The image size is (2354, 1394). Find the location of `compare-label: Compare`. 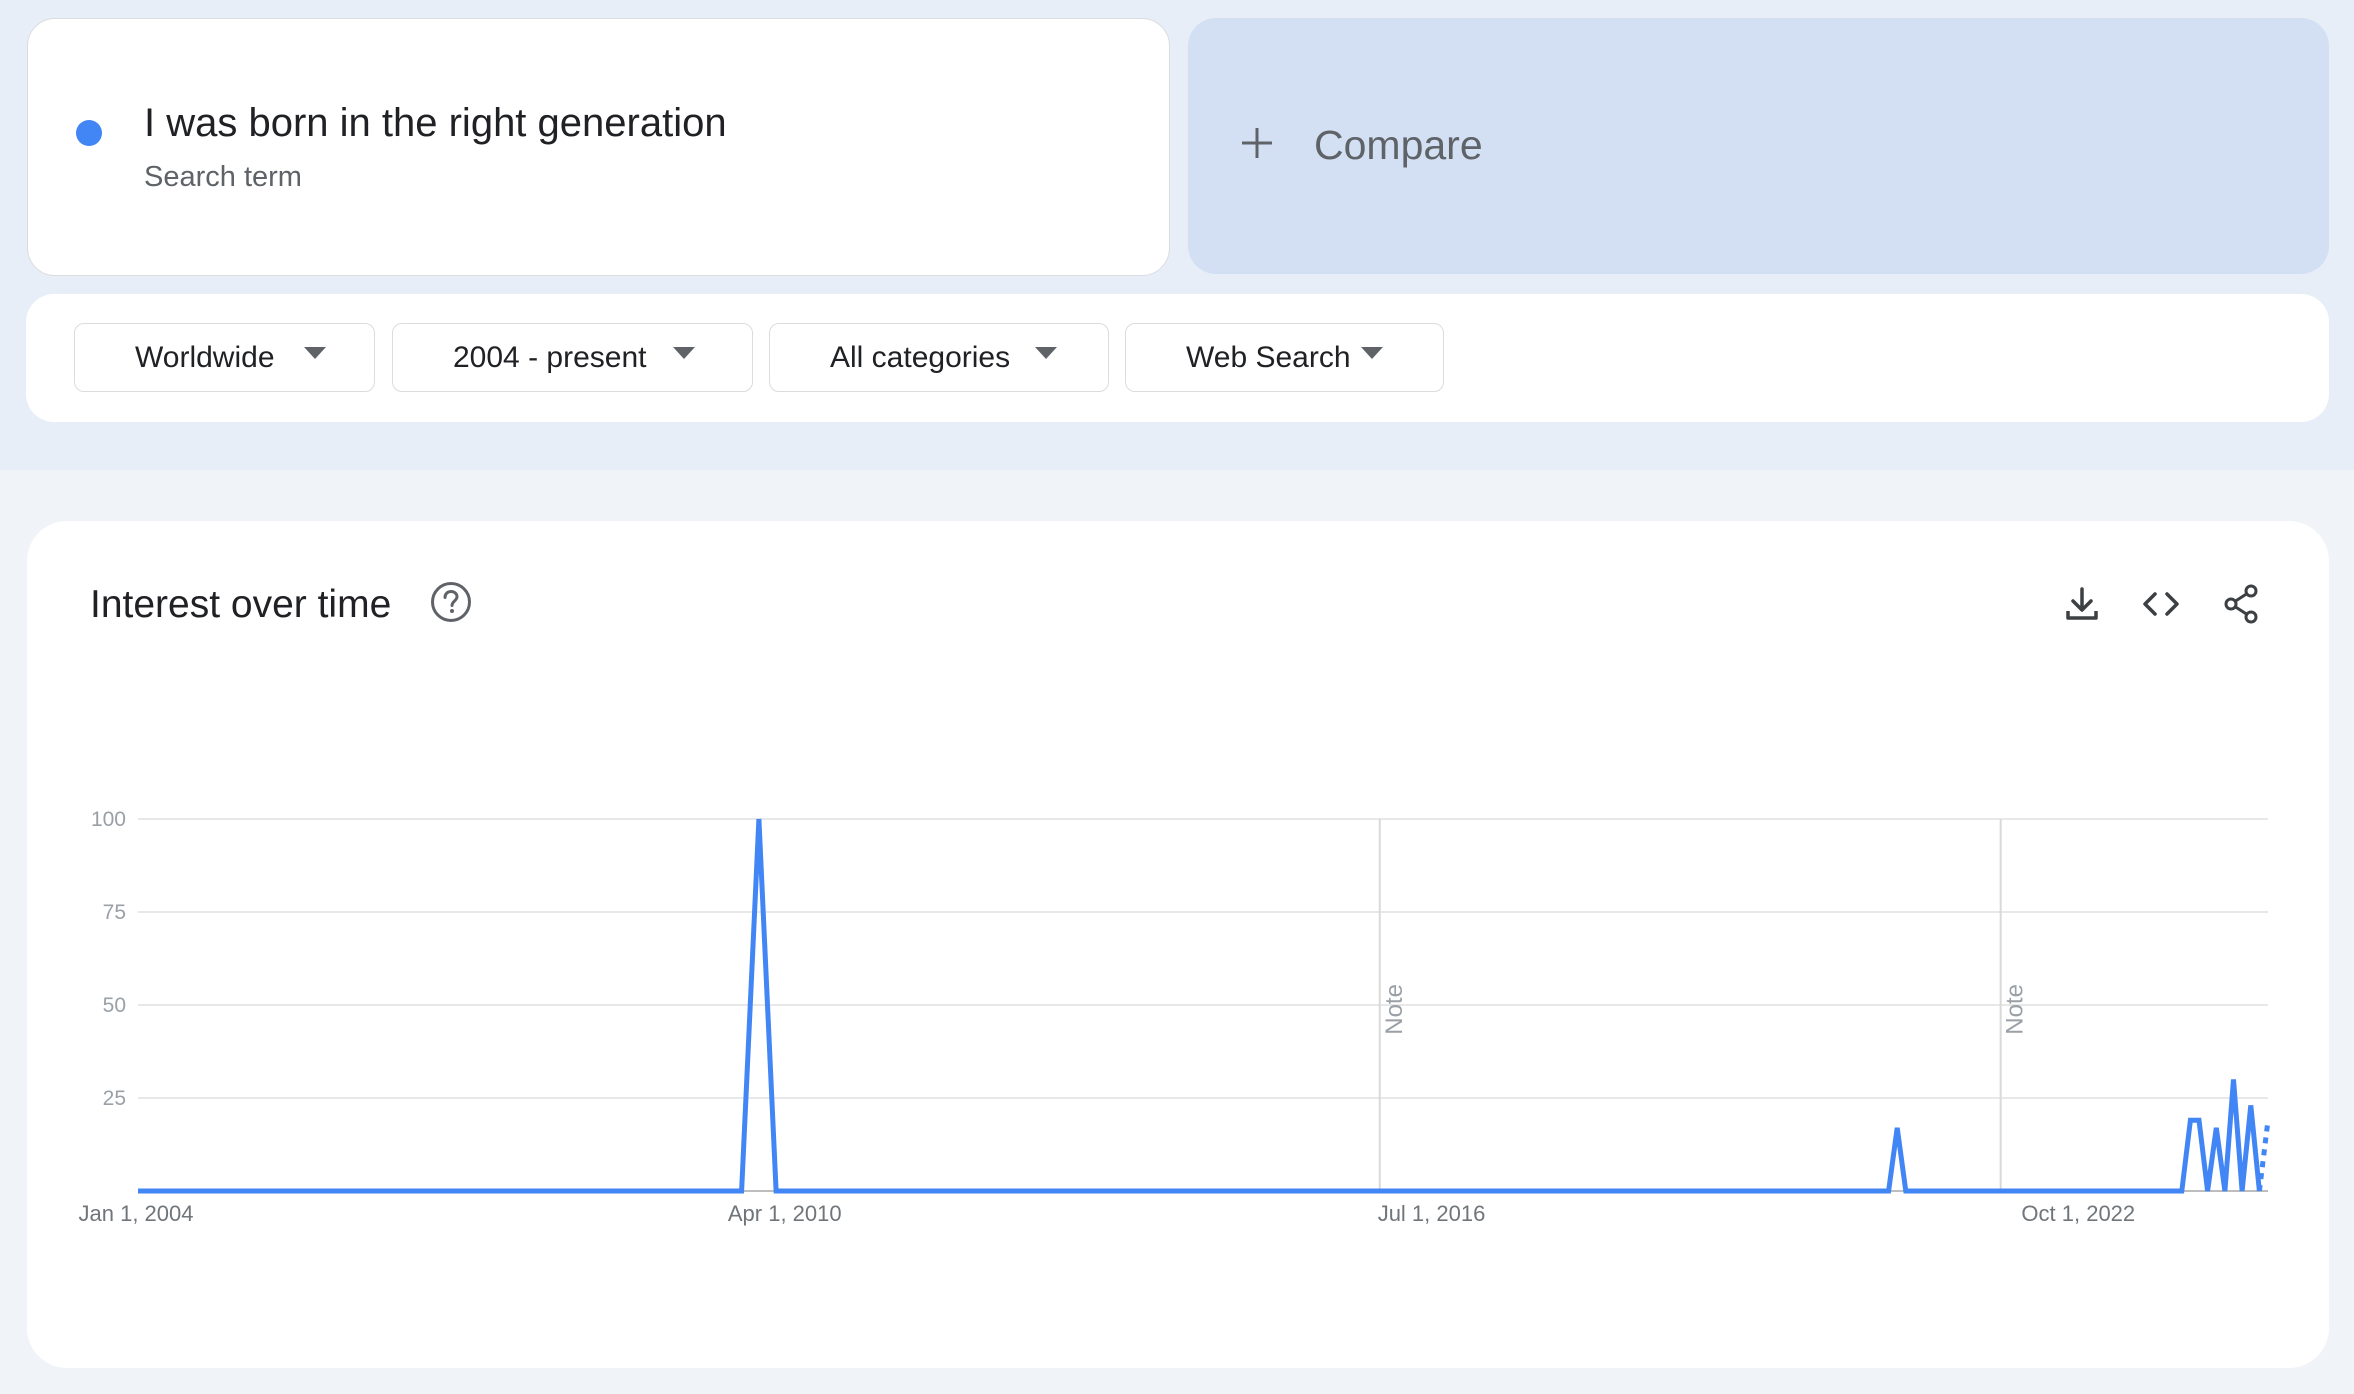

compare-label: Compare is located at coordinates (1398, 145).